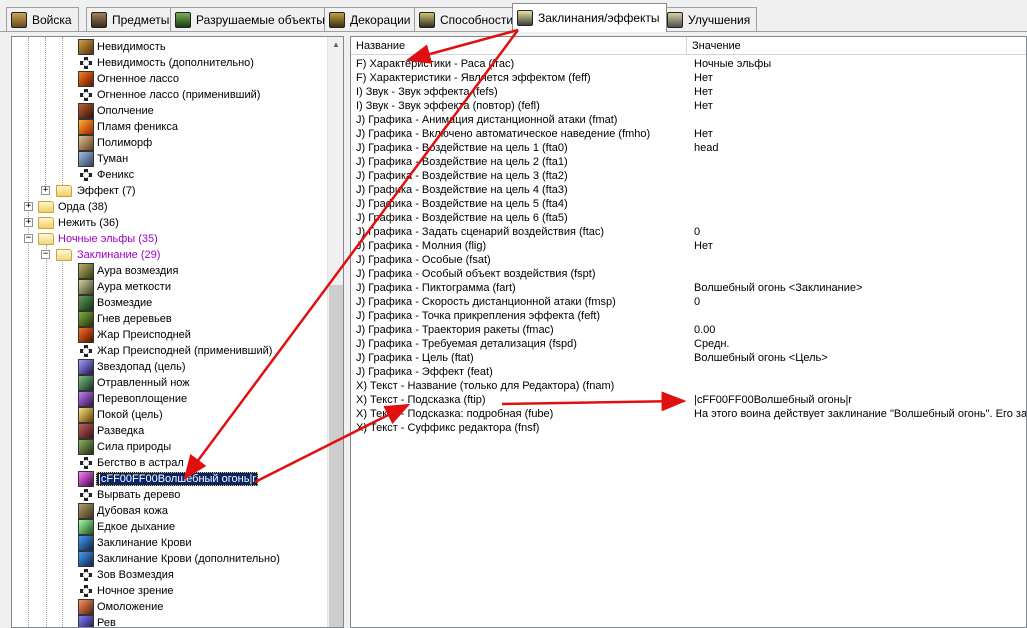 The image size is (1027, 628). Describe the element at coordinates (172, 607) in the screenshot. I see `tree-item: Омоложение` at that location.